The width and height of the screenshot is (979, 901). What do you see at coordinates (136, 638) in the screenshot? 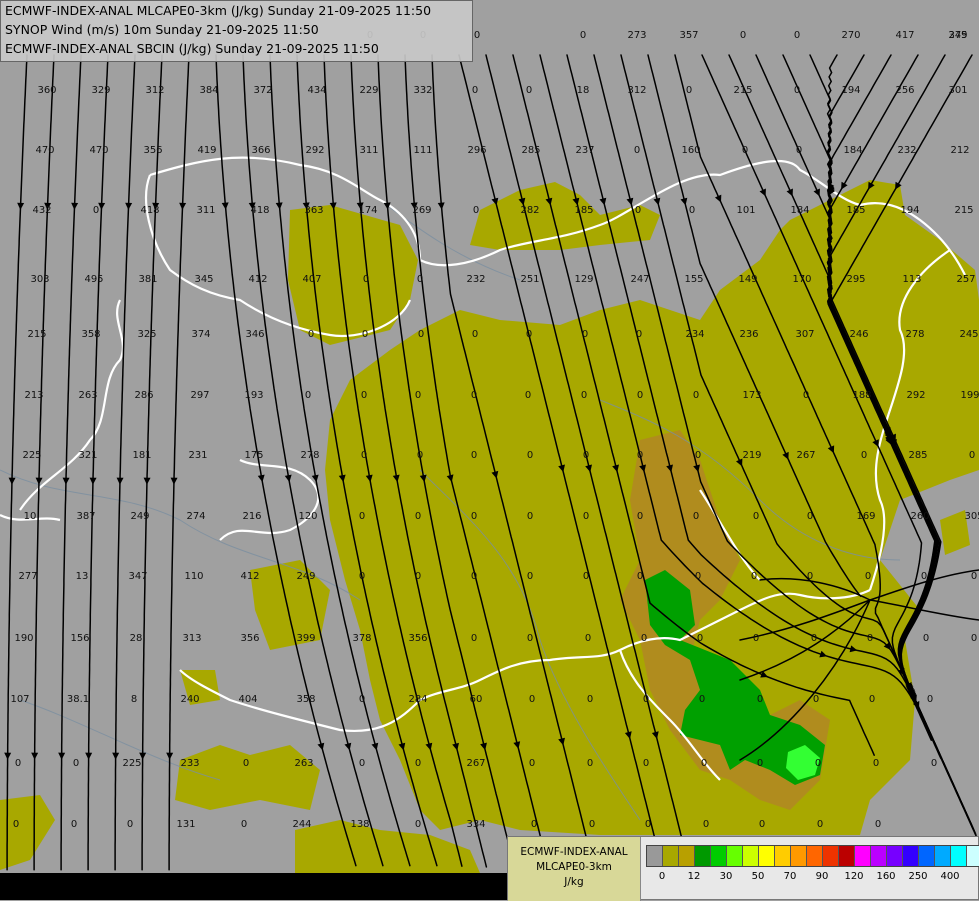
I see `cin-value-label: 28` at bounding box center [136, 638].